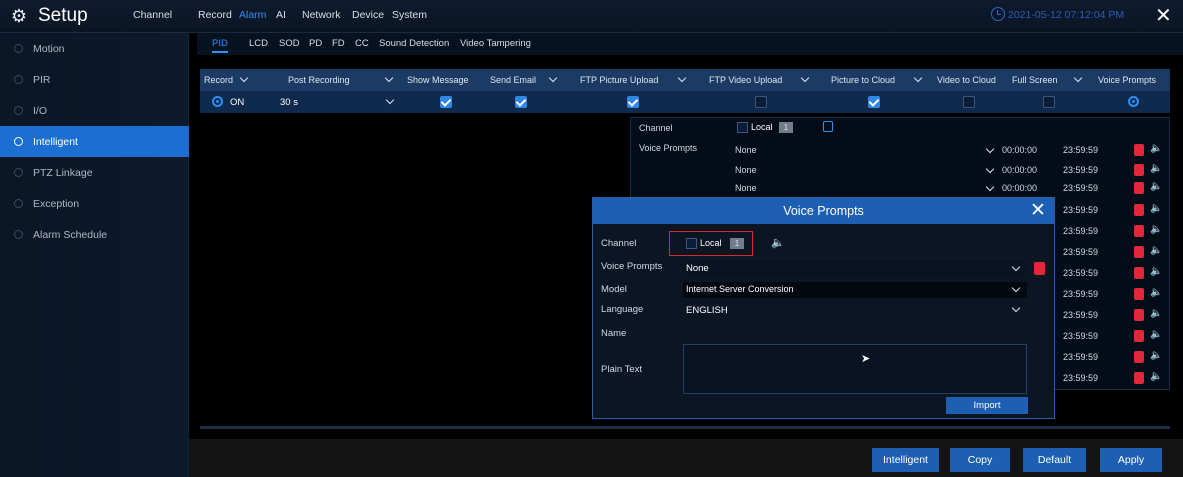  I want to click on apply-button: Apply, so click(1131, 460).